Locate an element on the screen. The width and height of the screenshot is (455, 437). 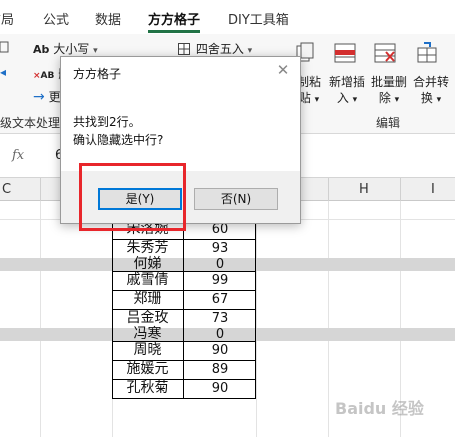
close-icon: ✕ is located at coordinates (283, 70).